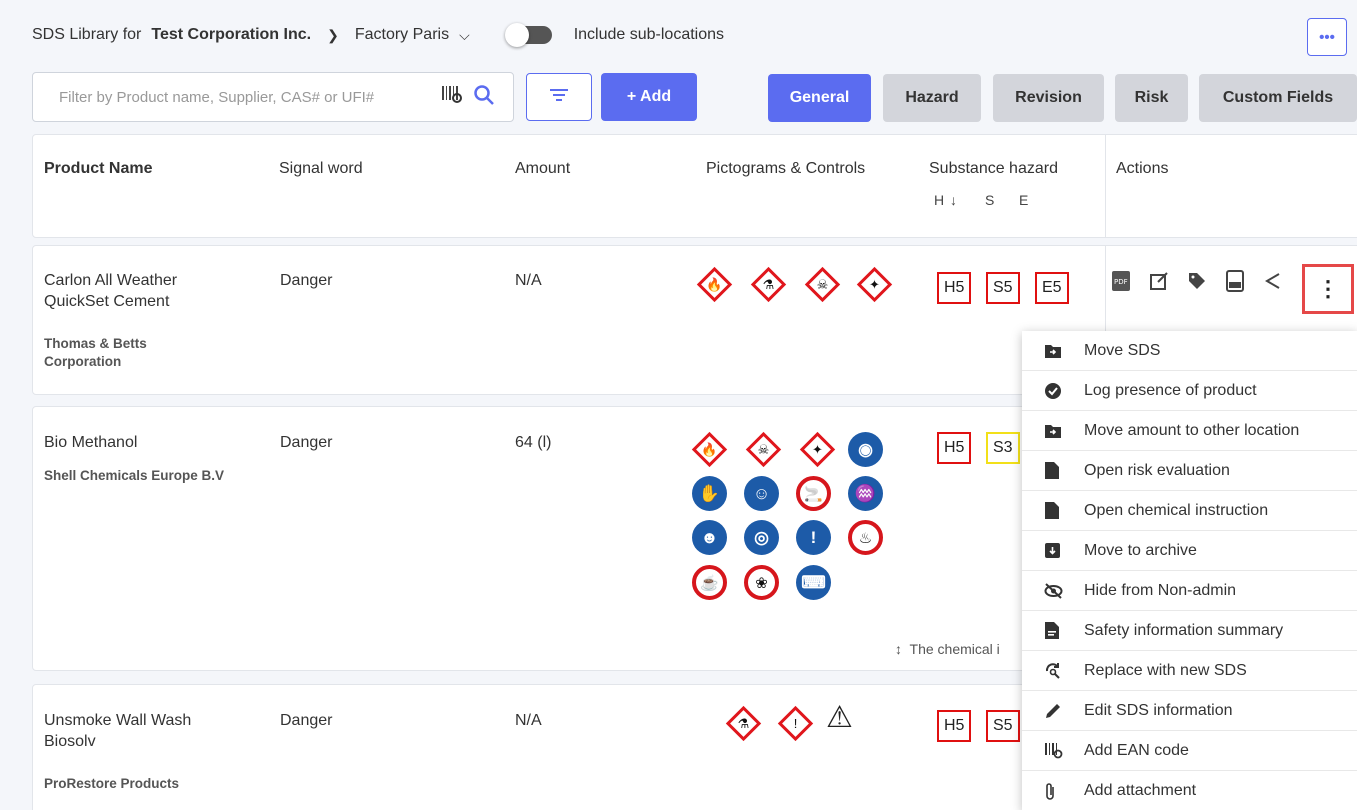  Describe the element at coordinates (134, 475) in the screenshot. I see `supplier-name: Shell Chemicals Europe B.V` at that location.